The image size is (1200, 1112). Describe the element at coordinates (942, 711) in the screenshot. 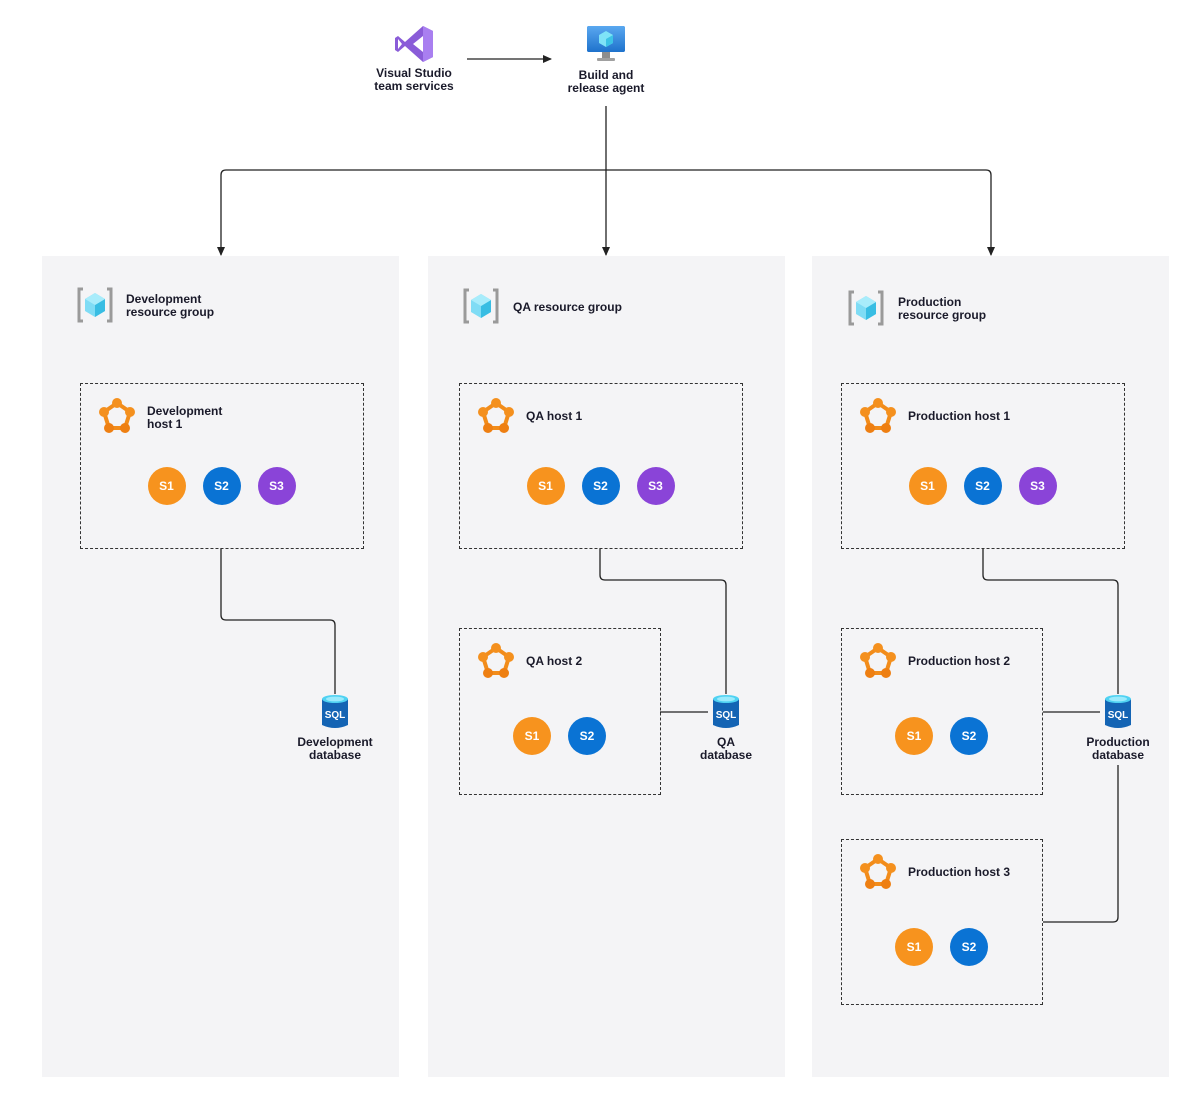

I see `host-box: Production host 2 S1 S2` at that location.